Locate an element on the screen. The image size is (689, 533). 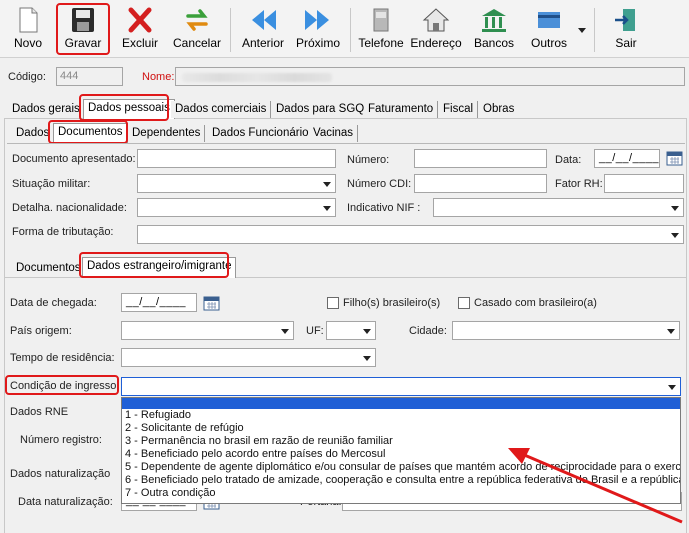
dados-rne-label: Dados RNE is located at coordinates (39, 412).